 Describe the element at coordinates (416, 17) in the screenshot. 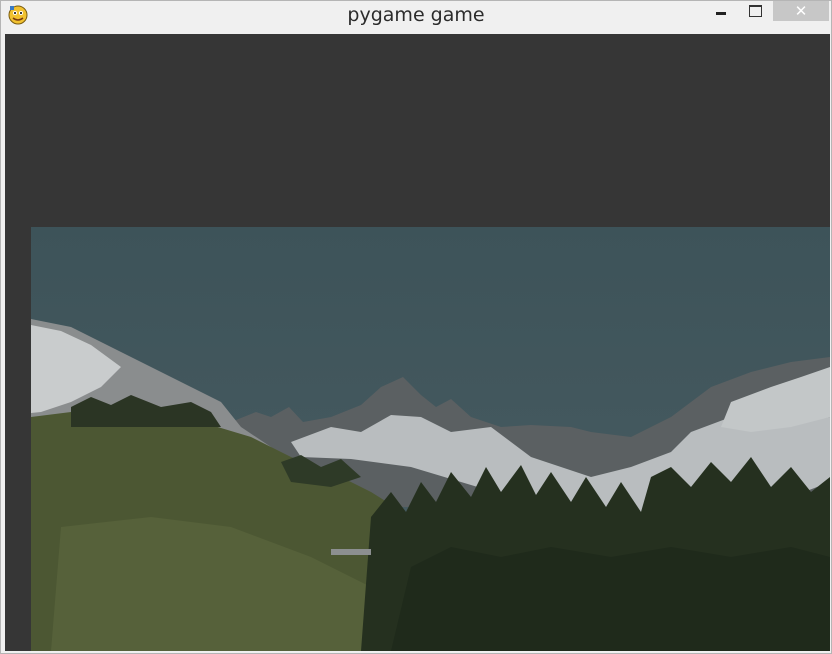

I see `title-bar: pygame game ✕` at that location.